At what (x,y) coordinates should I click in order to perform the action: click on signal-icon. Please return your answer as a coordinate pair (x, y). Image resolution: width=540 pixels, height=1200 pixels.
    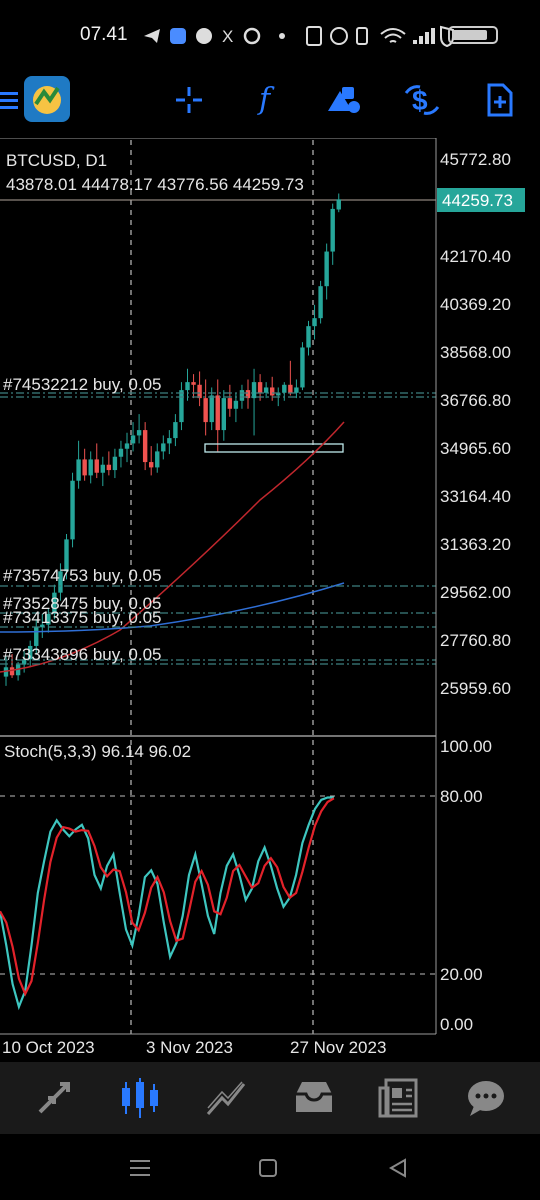
    Looking at the image, I should click on (424, 36).